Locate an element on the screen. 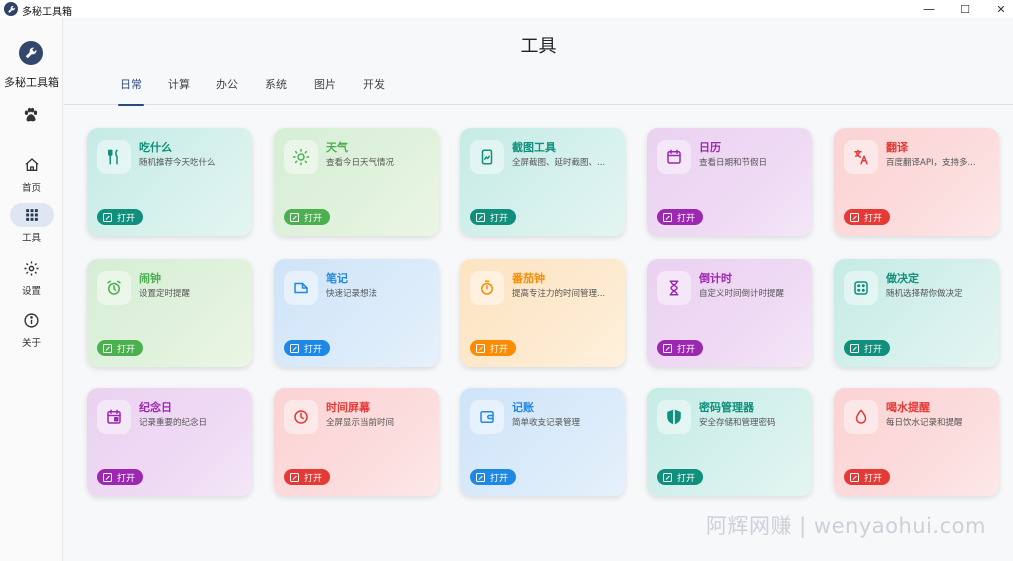  hourglass-icon is located at coordinates (674, 288).